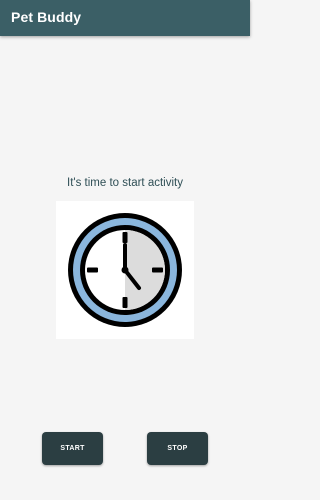 The width and height of the screenshot is (320, 500). Describe the element at coordinates (125, 18) in the screenshot. I see `app-bar: Pet Buddy` at that location.